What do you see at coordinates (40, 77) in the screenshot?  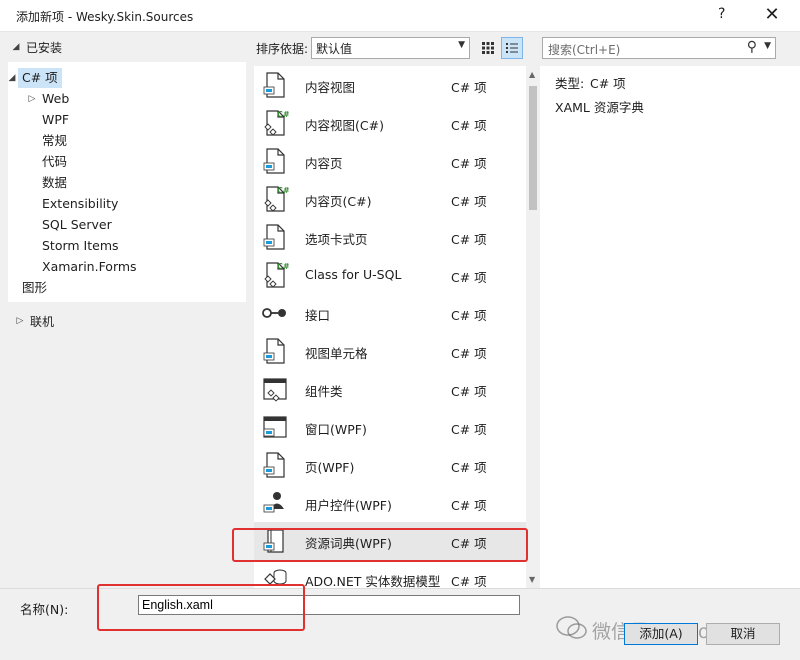 I see `tree-item-label: C# 项` at bounding box center [40, 77].